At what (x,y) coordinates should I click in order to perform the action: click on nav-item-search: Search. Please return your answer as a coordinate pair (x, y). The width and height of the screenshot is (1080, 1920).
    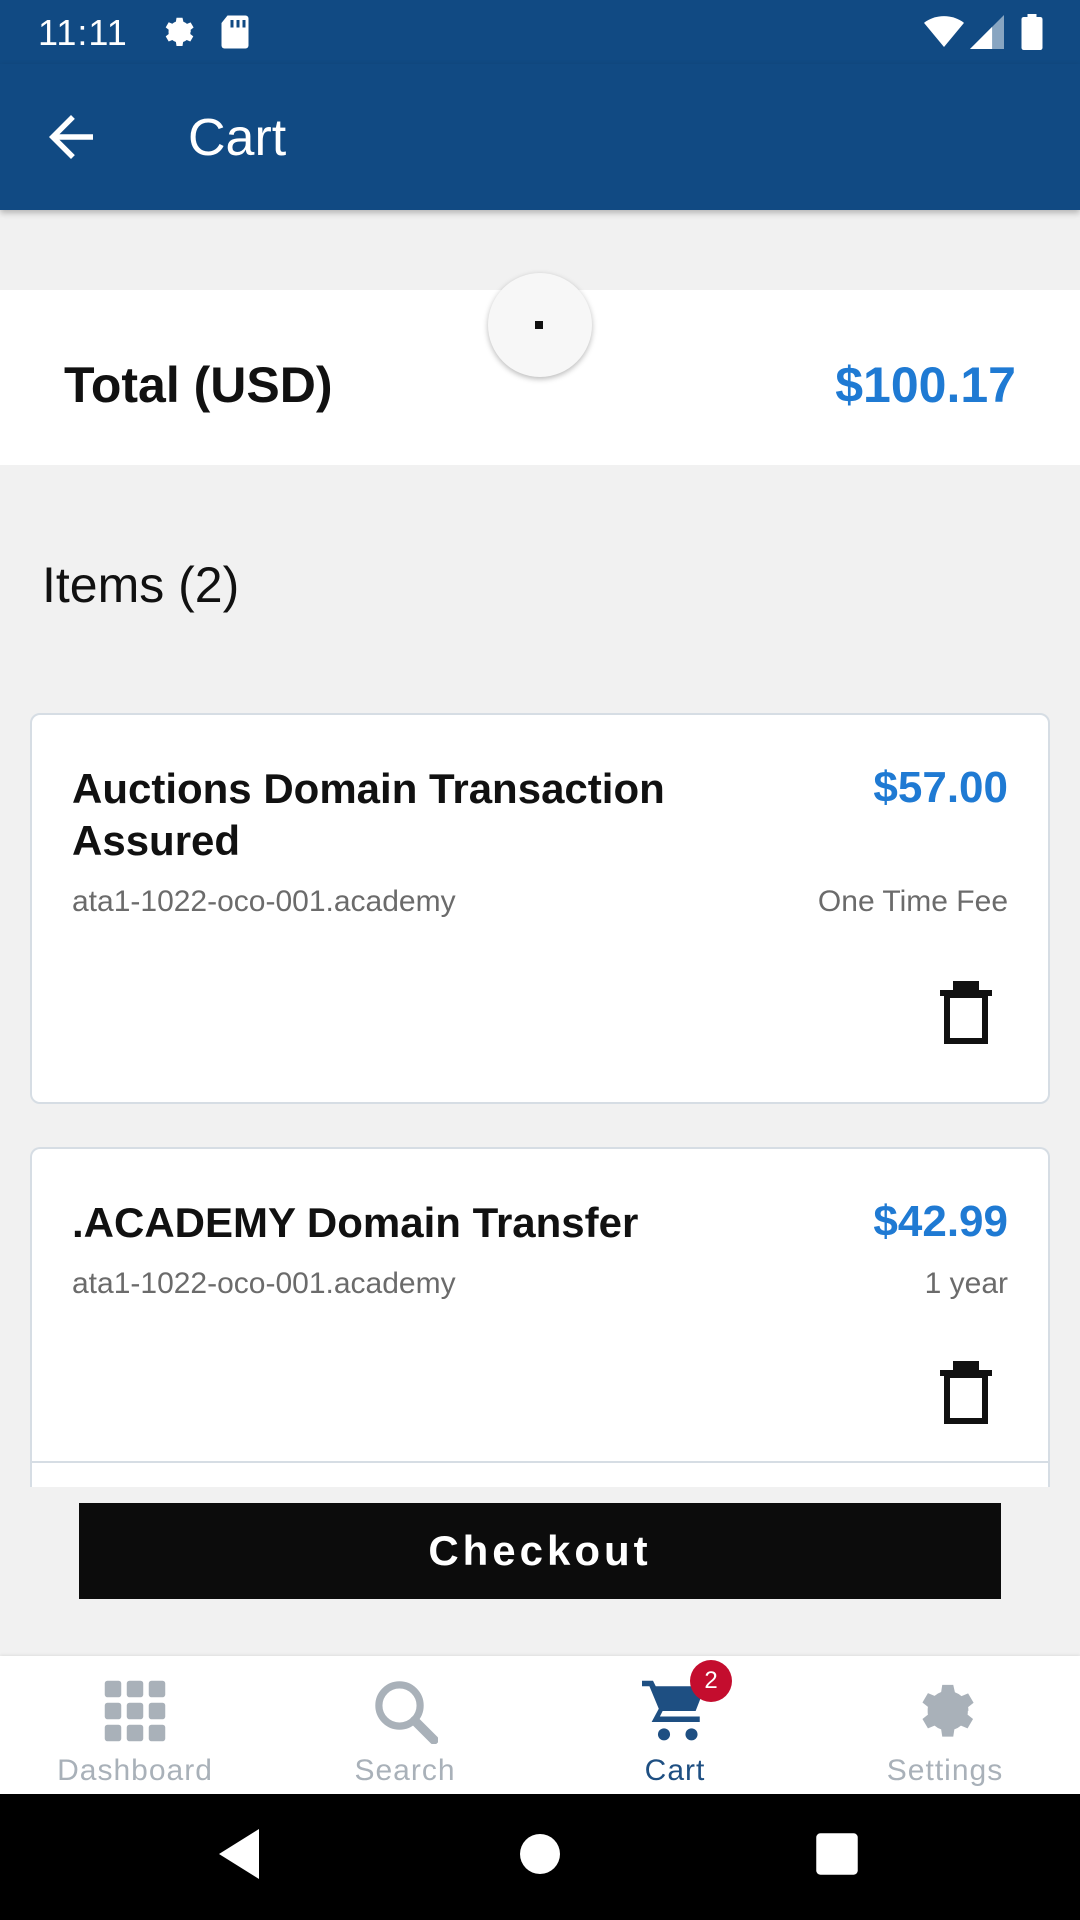
    Looking at the image, I should click on (405, 1725).